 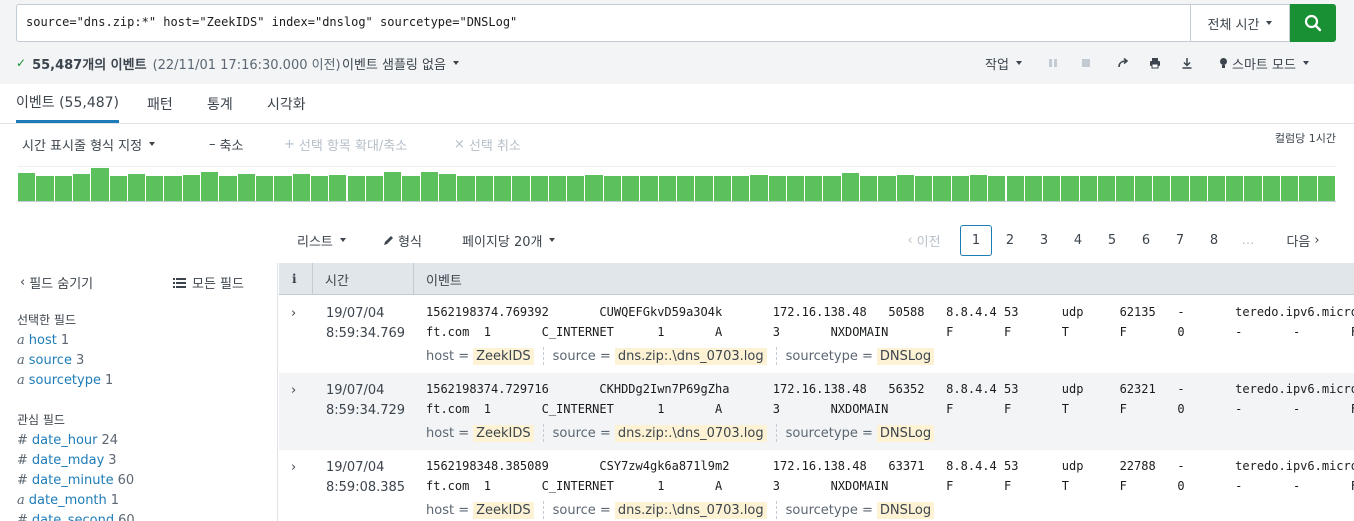 What do you see at coordinates (1214, 240) in the screenshot?
I see `page-8: 8` at bounding box center [1214, 240].